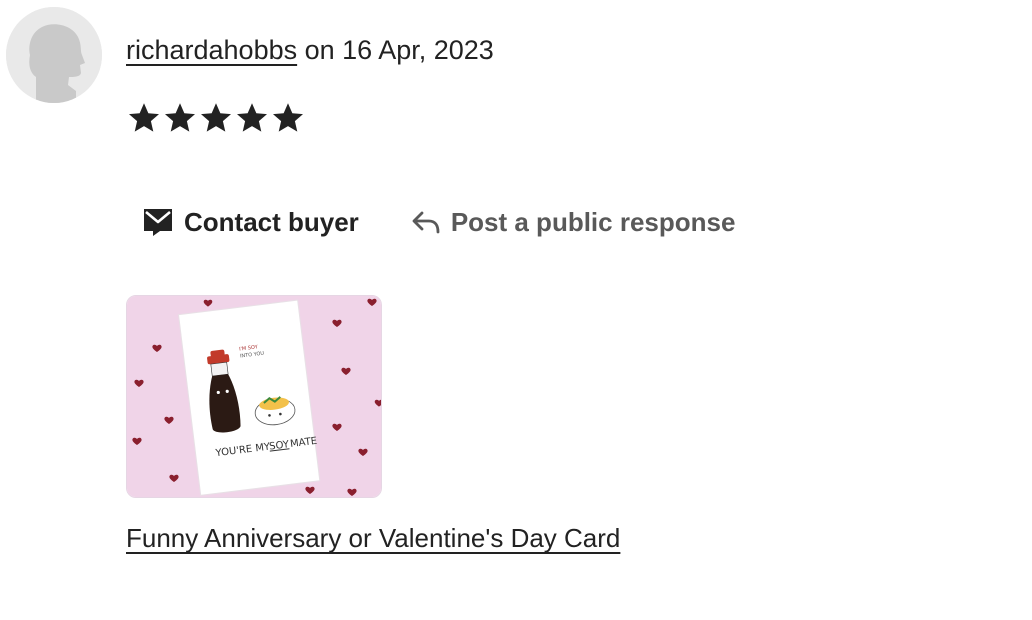 Image resolution: width=1032 pixels, height=620 pixels. Describe the element at coordinates (426, 222) in the screenshot. I see `reply-arrow-icon` at that location.